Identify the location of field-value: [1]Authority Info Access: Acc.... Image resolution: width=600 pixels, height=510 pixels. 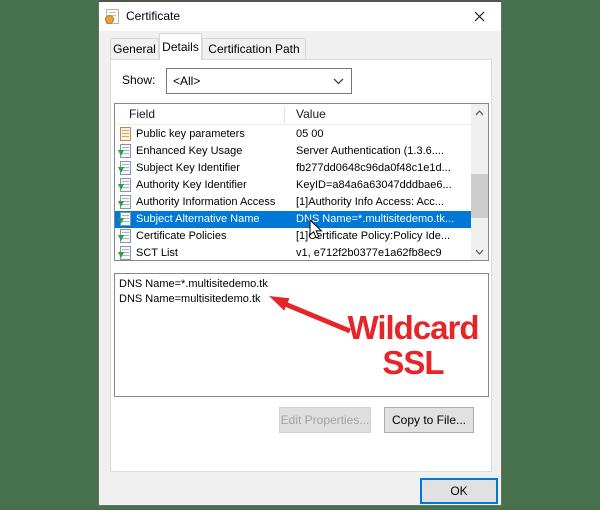
(370, 202).